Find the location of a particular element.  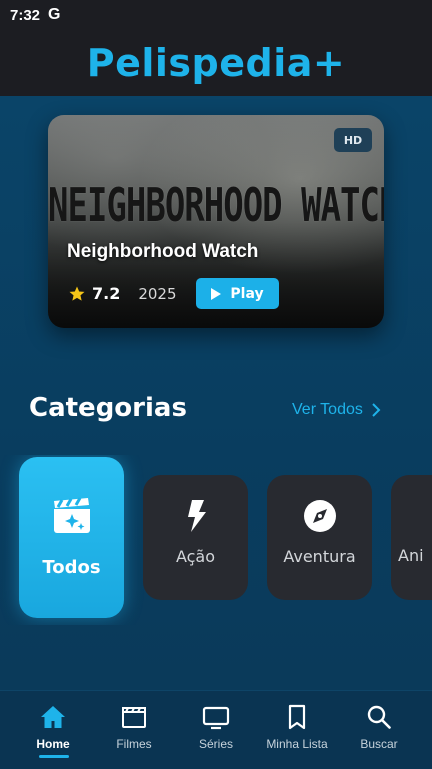

category-label: Ação is located at coordinates (195, 556).